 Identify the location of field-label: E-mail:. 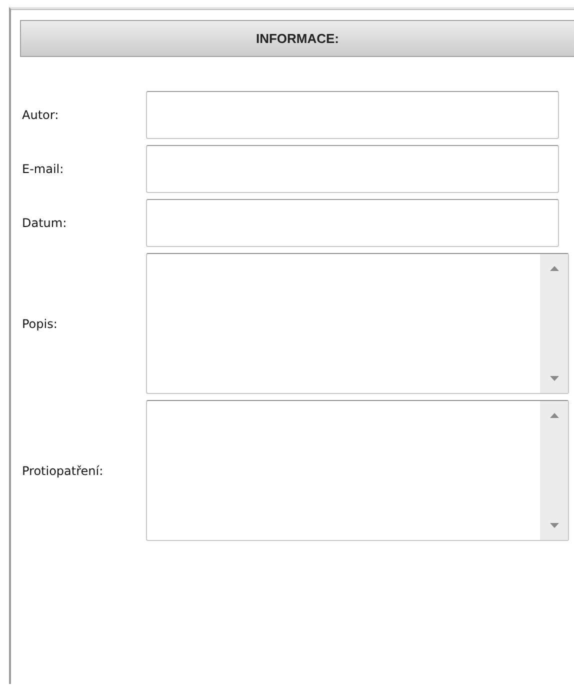
(43, 169).